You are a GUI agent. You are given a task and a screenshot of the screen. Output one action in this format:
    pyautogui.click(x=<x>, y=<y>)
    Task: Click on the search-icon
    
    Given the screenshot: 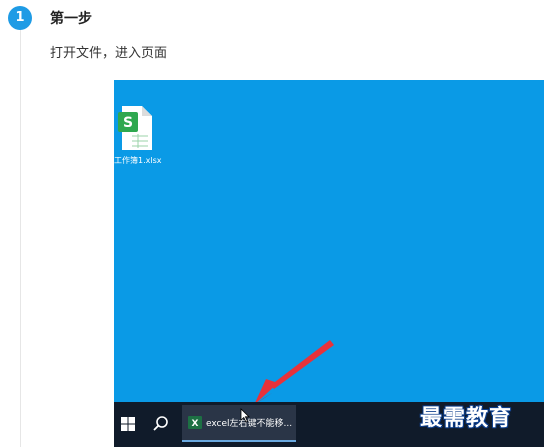 What is the action you would take?
    pyautogui.click(x=161, y=424)
    